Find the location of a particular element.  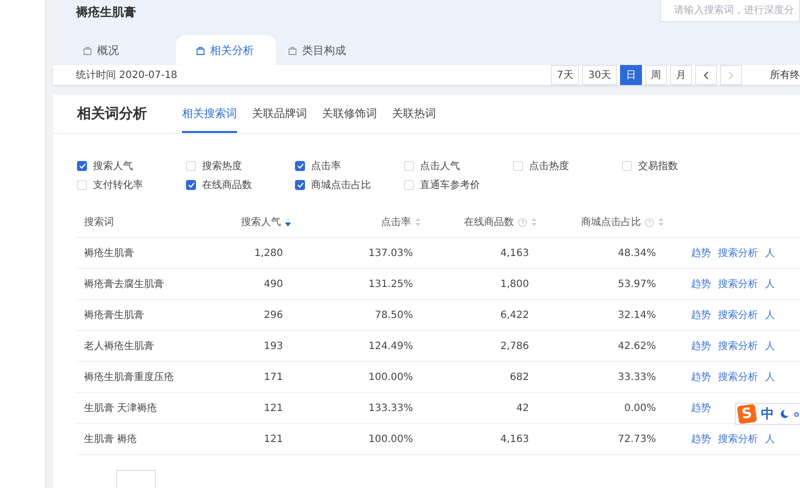

column-header: 搜索词 is located at coordinates (99, 222).